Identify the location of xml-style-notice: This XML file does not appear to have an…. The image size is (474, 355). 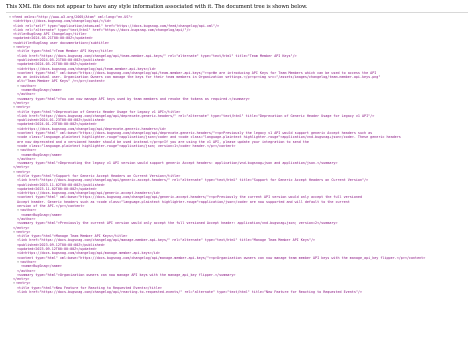
(157, 7).